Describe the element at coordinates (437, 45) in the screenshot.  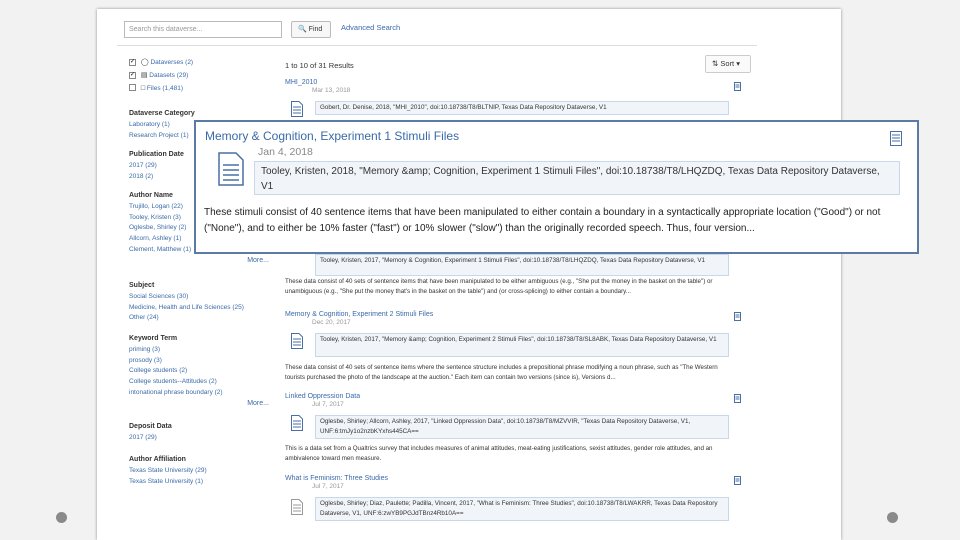
I see `divider` at that location.